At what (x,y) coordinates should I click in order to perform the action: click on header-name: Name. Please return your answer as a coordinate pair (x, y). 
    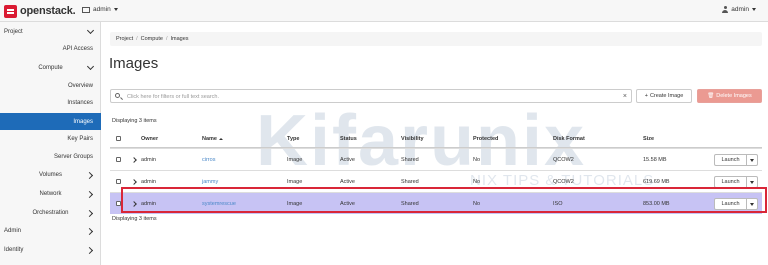
    Looking at the image, I should click on (212, 138).